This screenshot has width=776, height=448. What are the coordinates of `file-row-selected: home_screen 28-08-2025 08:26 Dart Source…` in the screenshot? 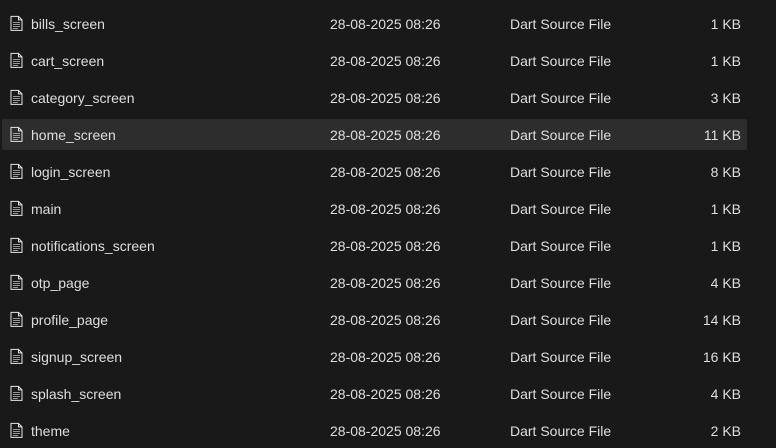 It's located at (374, 134).